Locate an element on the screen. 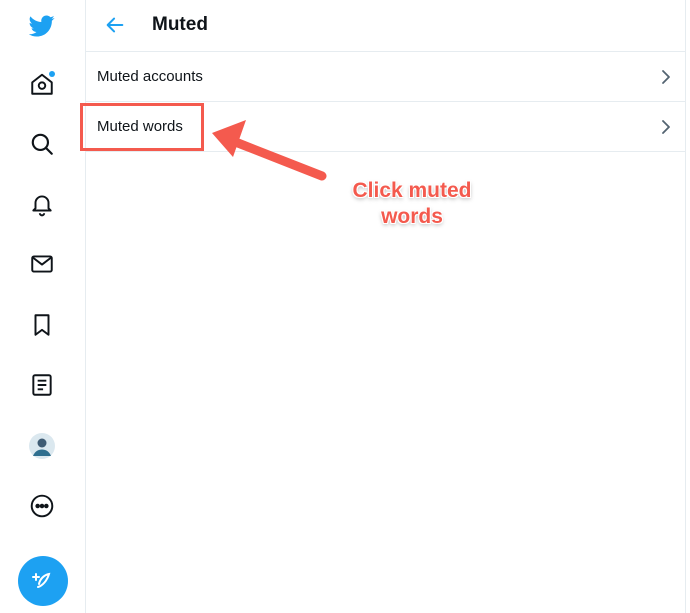 This screenshot has width=690, height=613. messages-envelope-icon is located at coordinates (42, 264).